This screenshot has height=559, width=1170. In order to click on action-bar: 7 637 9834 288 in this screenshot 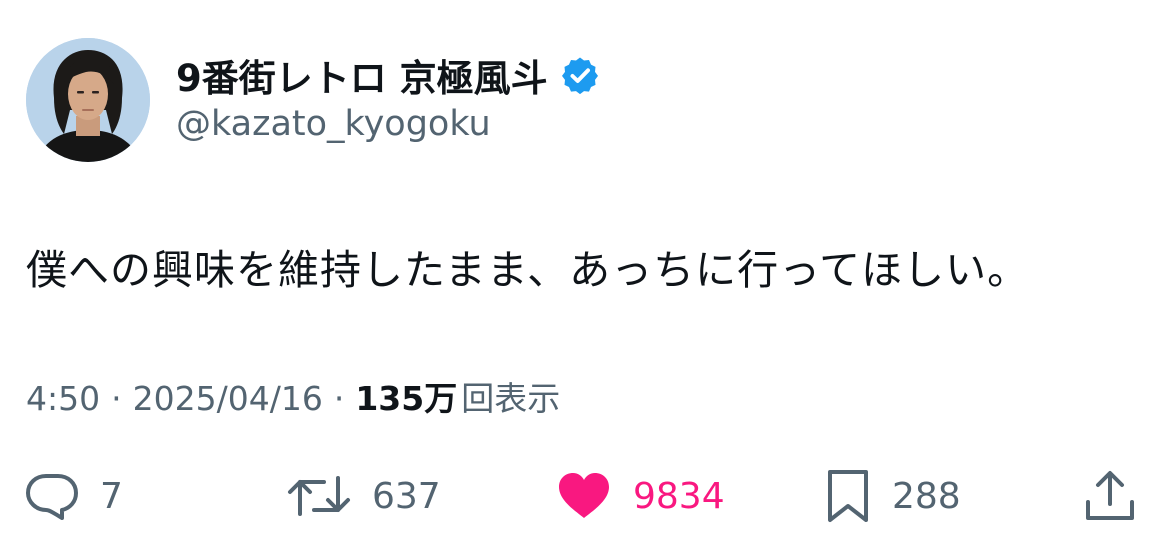, I will do `click(585, 496)`.